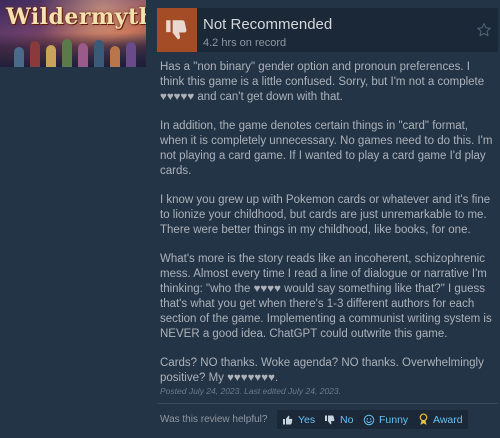  What do you see at coordinates (484, 30) in the screenshot?
I see `star-outline-icon` at bounding box center [484, 30].